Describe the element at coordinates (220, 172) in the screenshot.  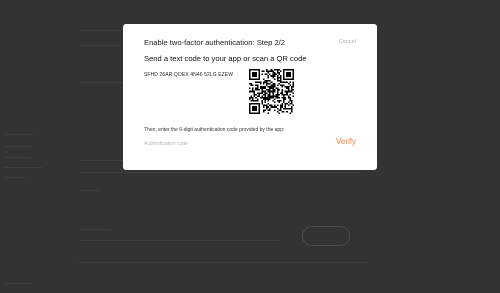
I see `bg-divider` at that location.